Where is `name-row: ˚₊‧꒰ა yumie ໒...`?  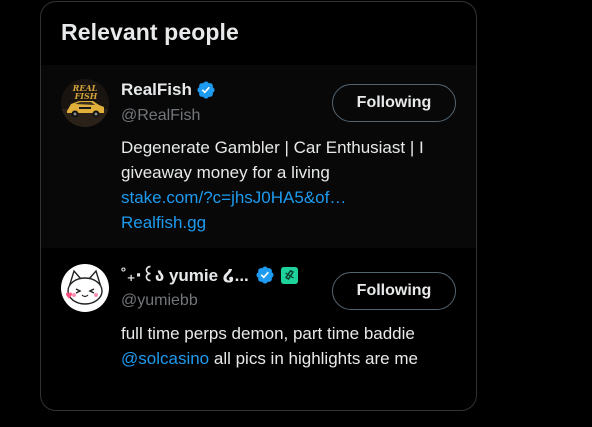
name-row: ˚₊‧꒰ა yumie ໒... is located at coordinates (209, 275).